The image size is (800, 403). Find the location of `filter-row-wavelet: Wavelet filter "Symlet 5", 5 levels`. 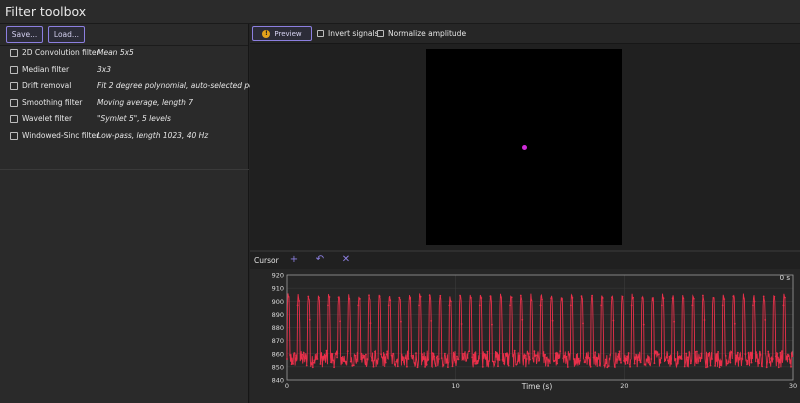

filter-row-wavelet: Wavelet filter "Symlet 5", 5 levels is located at coordinates (124, 120).